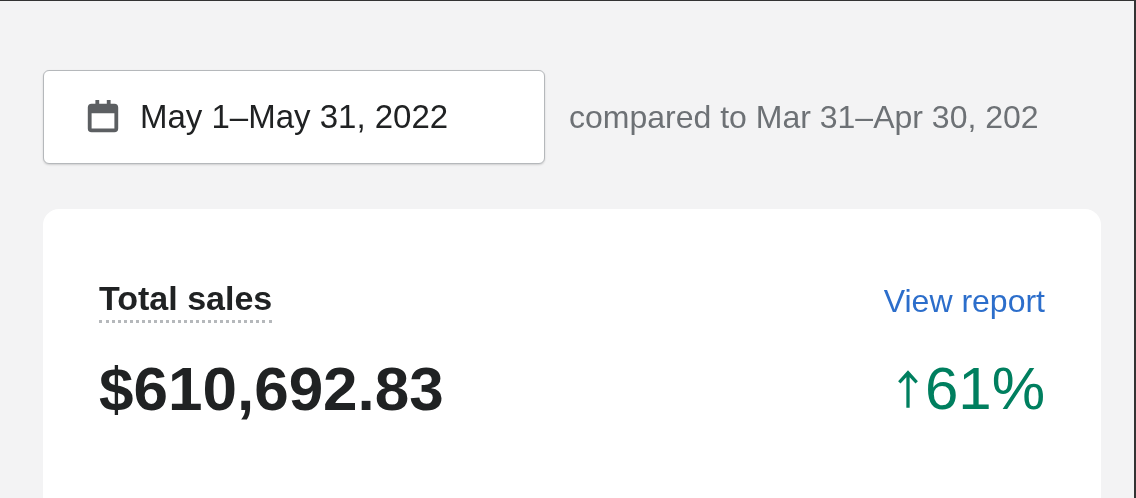 The width and height of the screenshot is (1136, 498). I want to click on comparison-text: compared to Mar 31–Apr 30, 202, so click(804, 117).